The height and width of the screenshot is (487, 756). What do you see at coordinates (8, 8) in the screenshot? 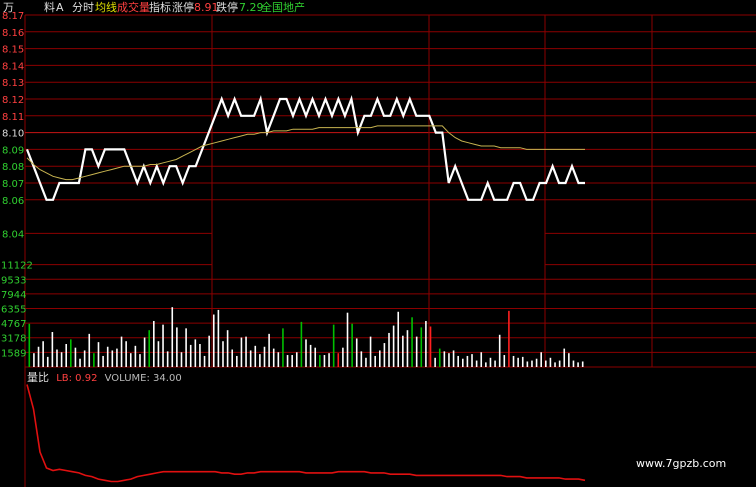
I see `menu-wan: 万` at bounding box center [8, 8].